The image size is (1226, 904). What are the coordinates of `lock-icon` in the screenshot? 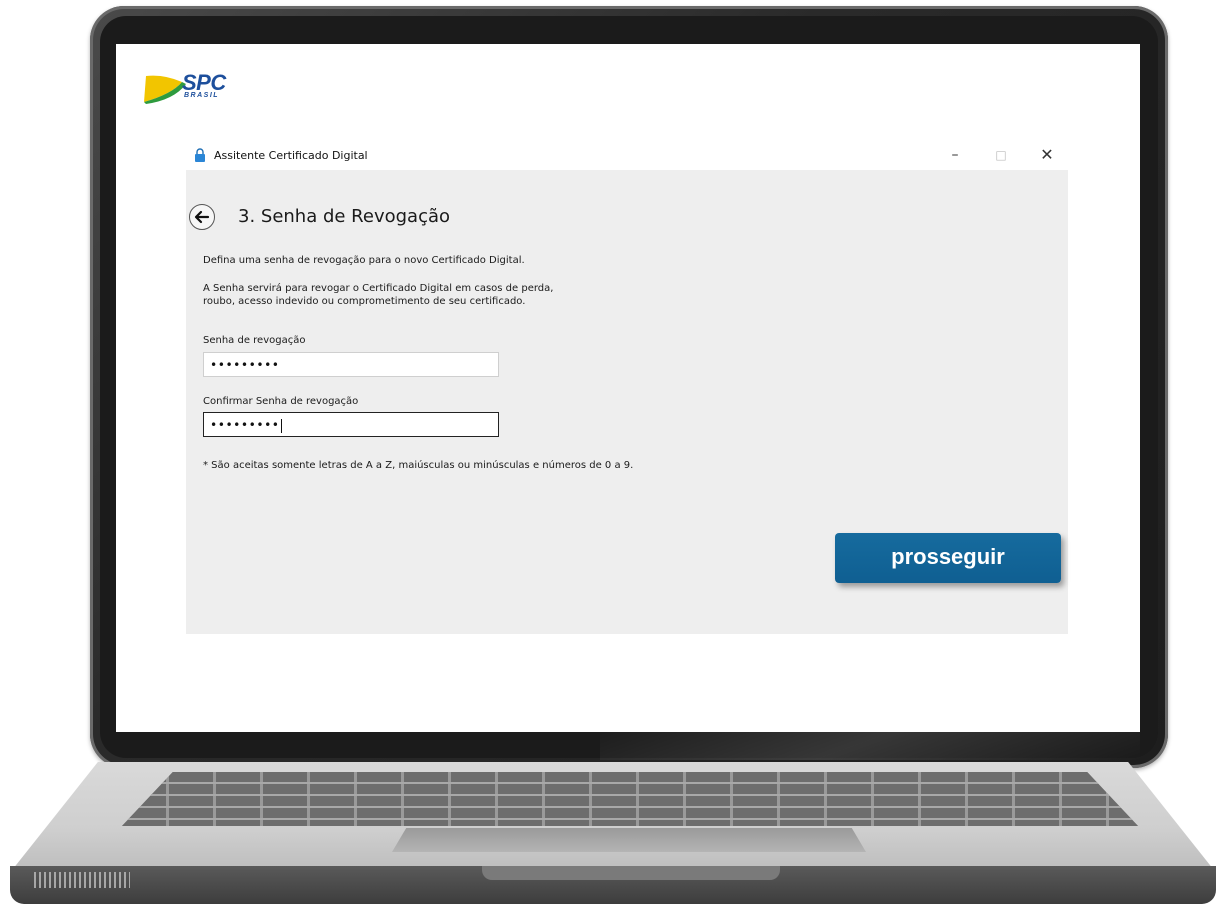 It's located at (200, 155).